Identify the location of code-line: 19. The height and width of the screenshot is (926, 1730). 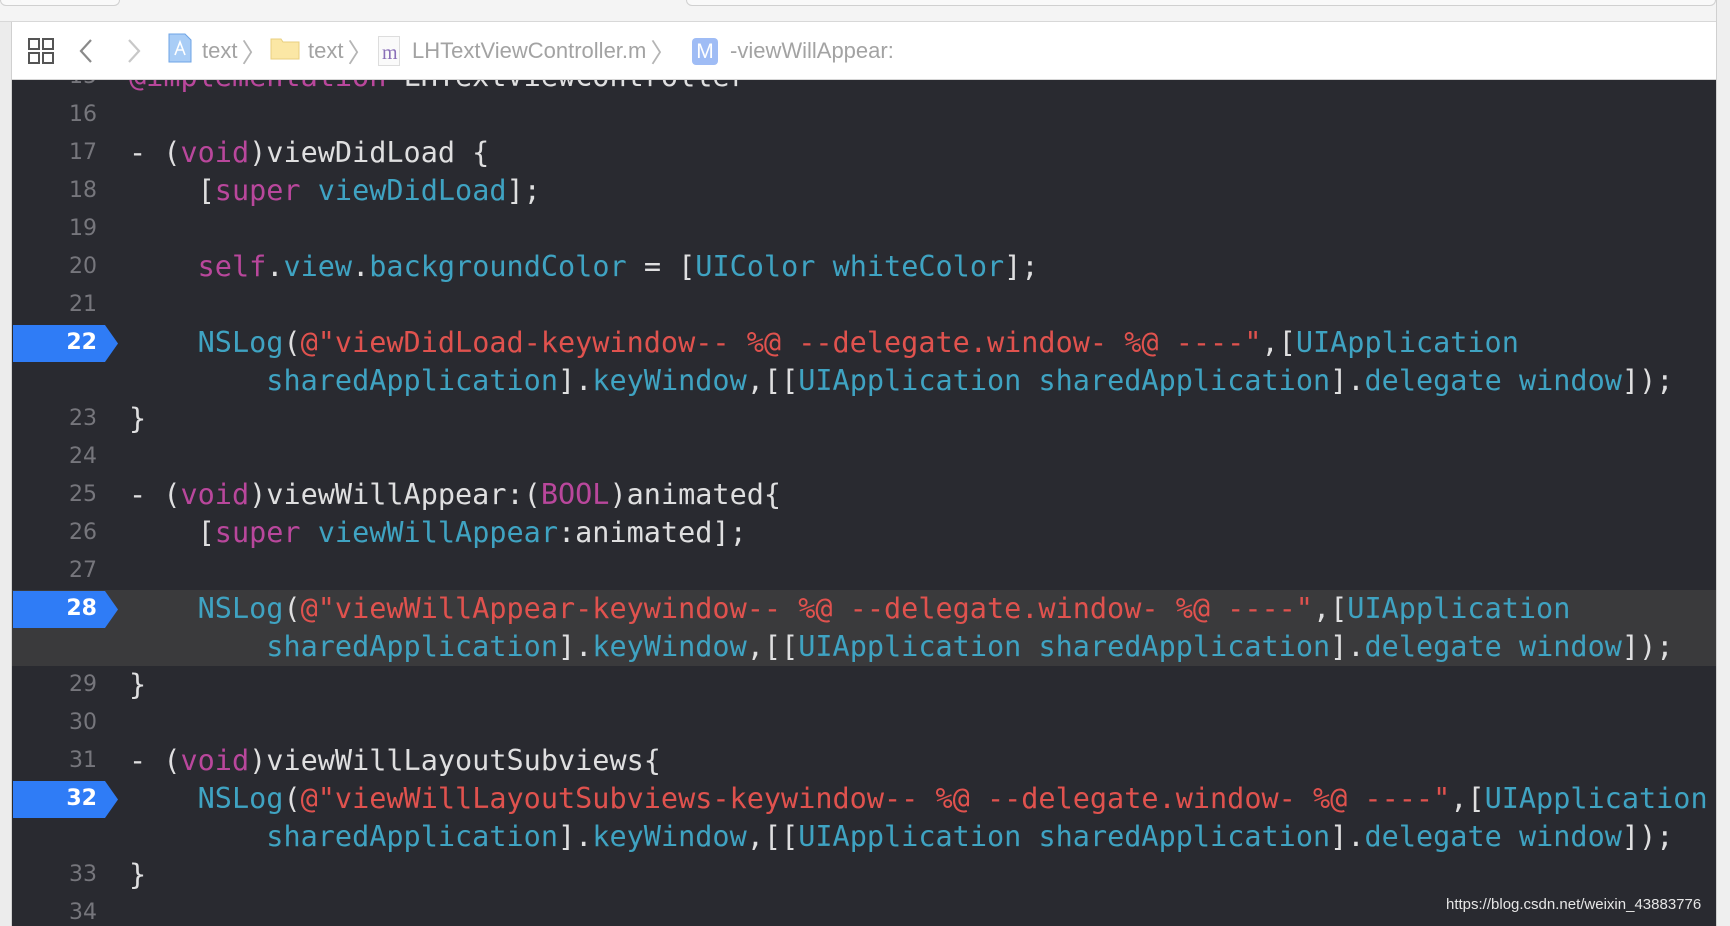
(864, 229).